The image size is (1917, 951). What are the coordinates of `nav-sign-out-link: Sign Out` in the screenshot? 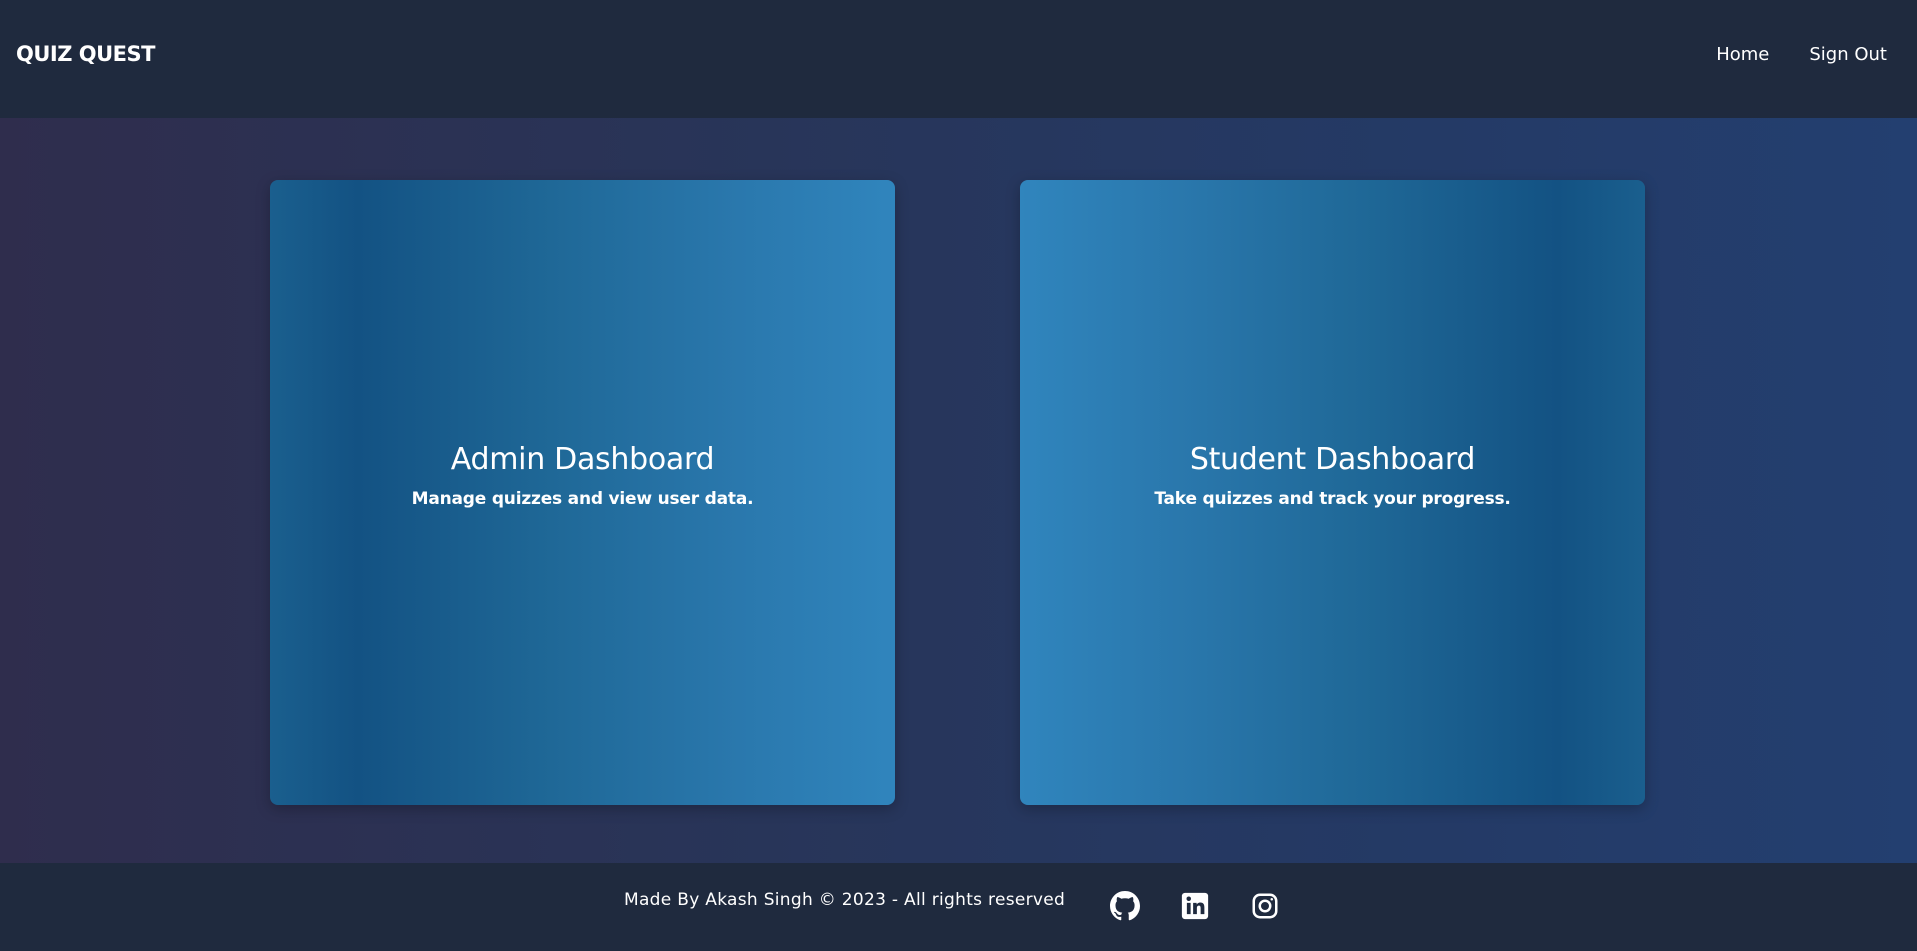 It's located at (1848, 54).